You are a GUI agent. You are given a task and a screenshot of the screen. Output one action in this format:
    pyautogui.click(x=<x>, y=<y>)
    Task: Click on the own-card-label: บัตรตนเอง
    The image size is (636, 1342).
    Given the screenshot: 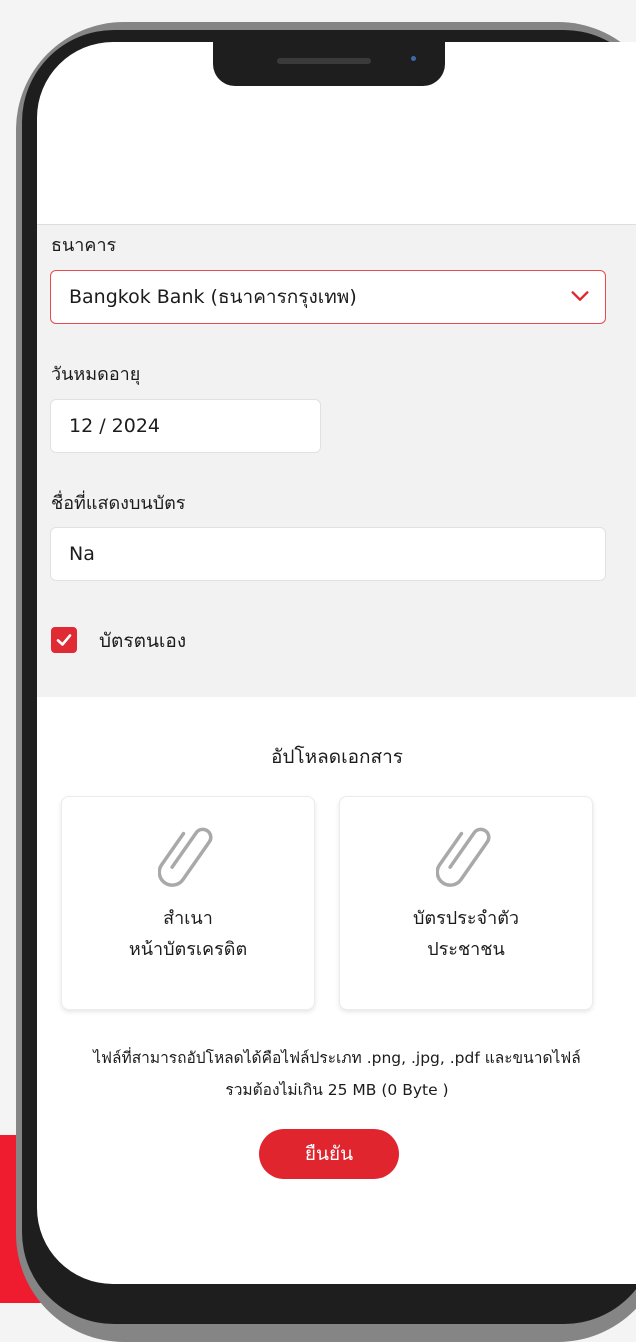 What is the action you would take?
    pyautogui.click(x=143, y=641)
    